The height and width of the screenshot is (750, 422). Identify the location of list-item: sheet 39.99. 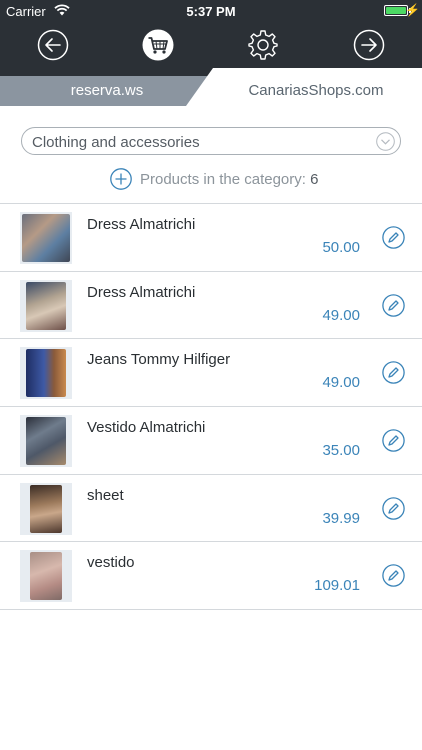
(211, 509).